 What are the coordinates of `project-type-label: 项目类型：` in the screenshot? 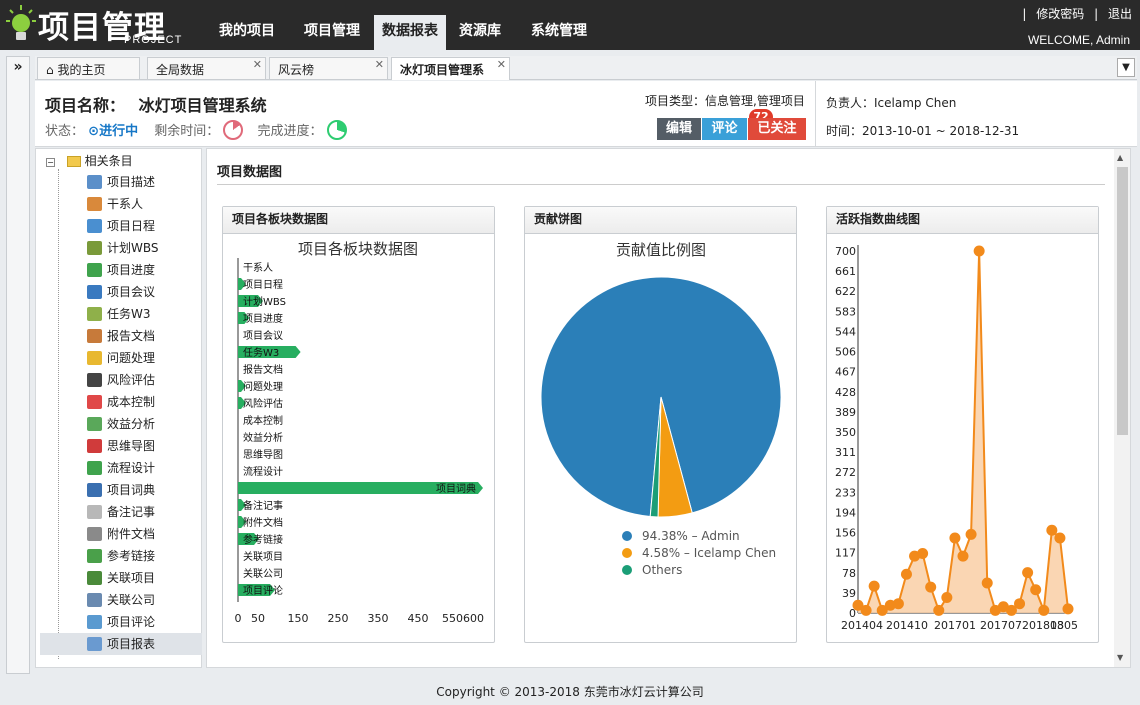 It's located at (675, 101).